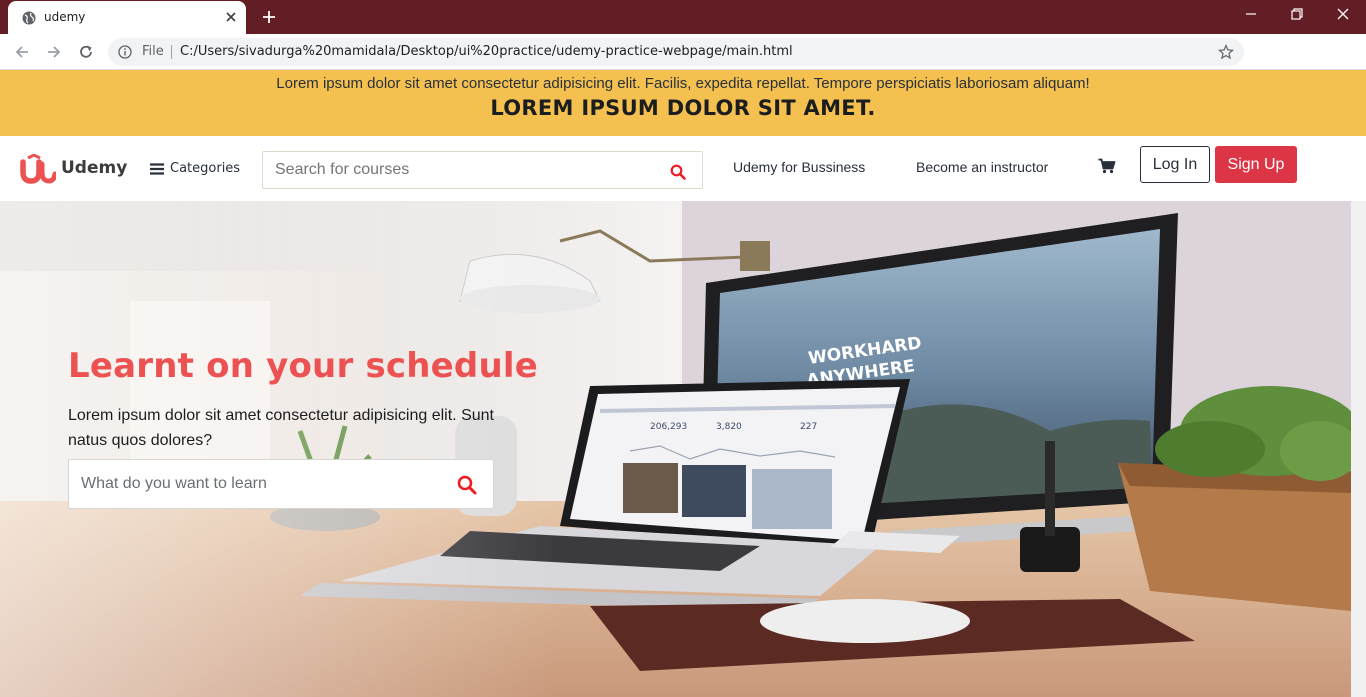 The height and width of the screenshot is (697, 1366). I want to click on become-instructor-link: Become an instructor, so click(982, 167).